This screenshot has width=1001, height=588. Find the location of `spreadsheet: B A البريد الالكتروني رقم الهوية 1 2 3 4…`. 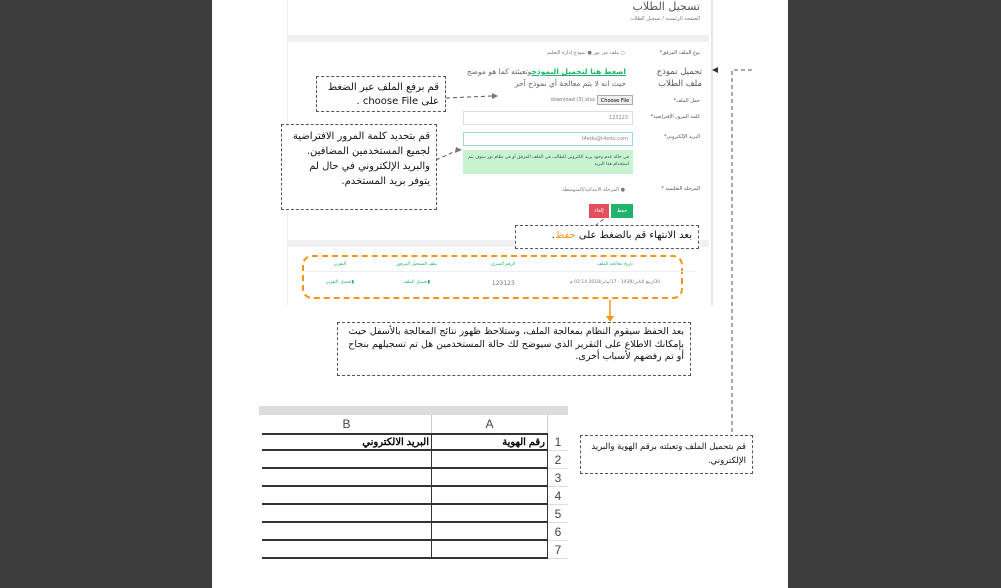

spreadsheet: B A البريد الالكتروني رقم الهوية 1 2 3 4… is located at coordinates (413, 486).